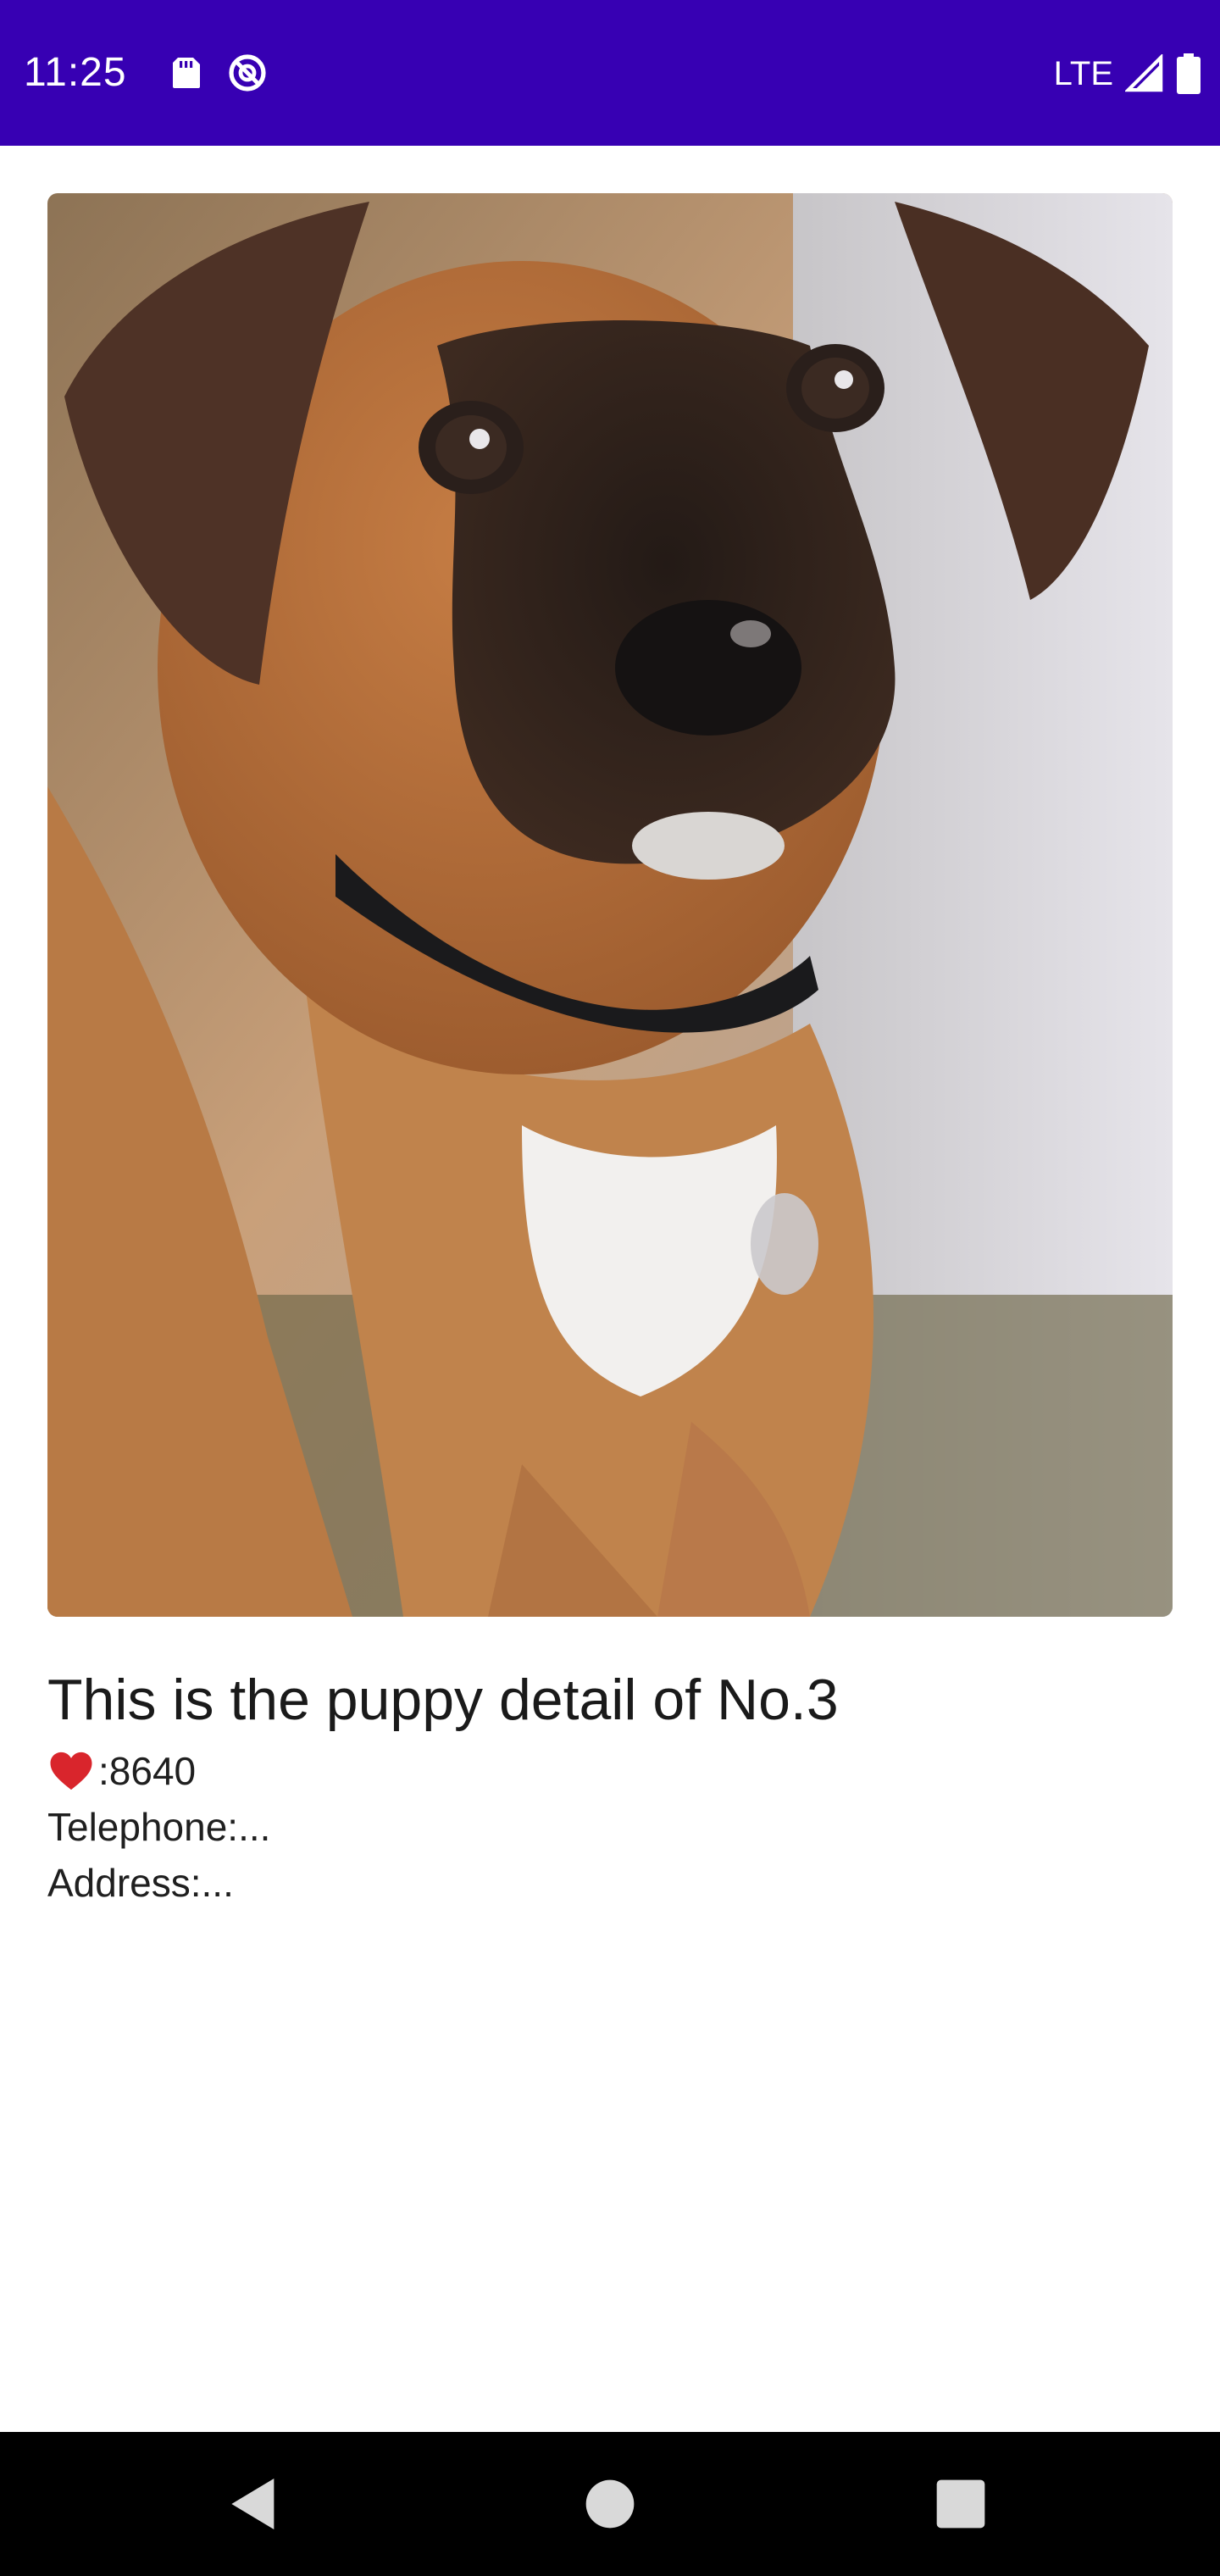  I want to click on system-navigation-bar, so click(610, 2504).